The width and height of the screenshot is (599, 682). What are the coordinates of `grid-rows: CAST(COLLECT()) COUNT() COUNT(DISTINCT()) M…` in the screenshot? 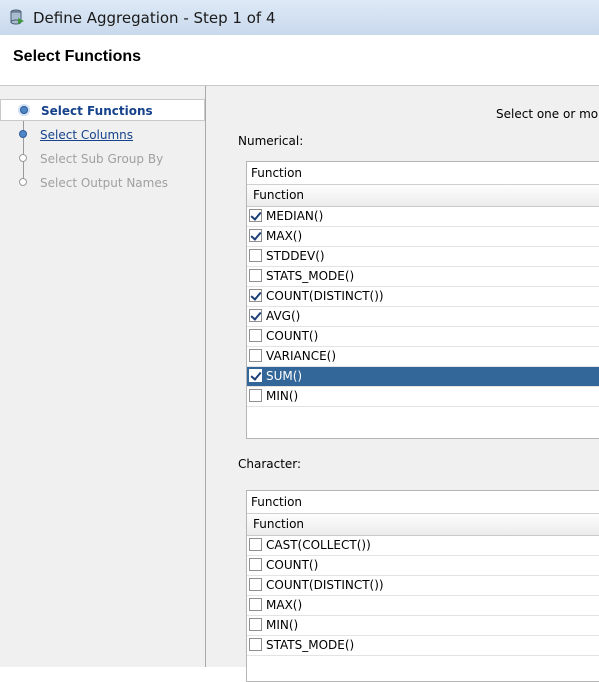 It's located at (423, 596).